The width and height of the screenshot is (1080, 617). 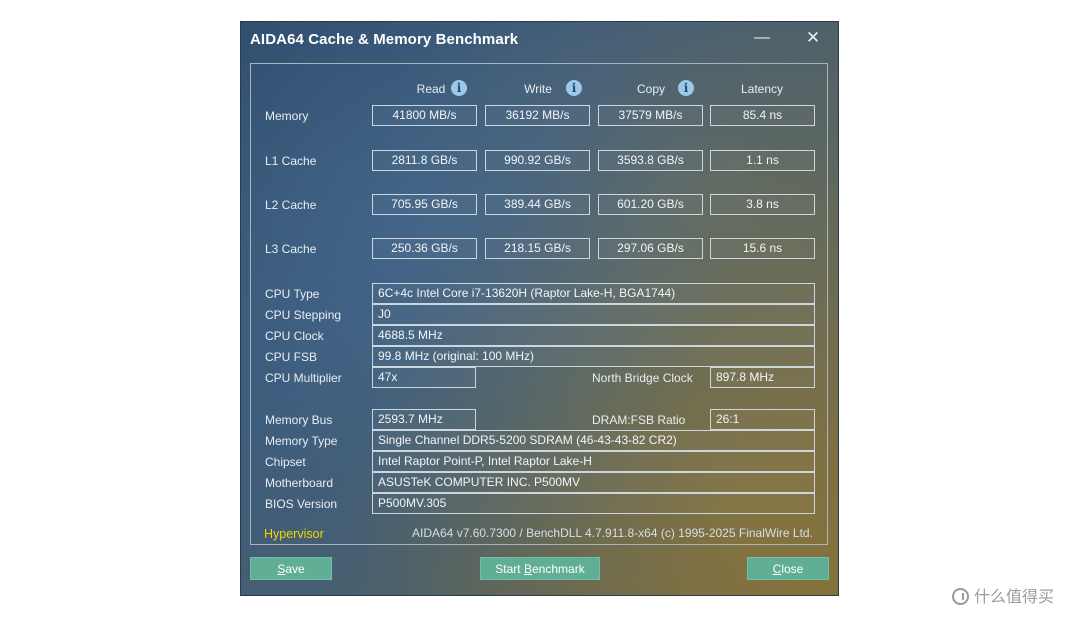 What do you see at coordinates (291, 161) in the screenshot?
I see `label-l1-cache: L1 Cache` at bounding box center [291, 161].